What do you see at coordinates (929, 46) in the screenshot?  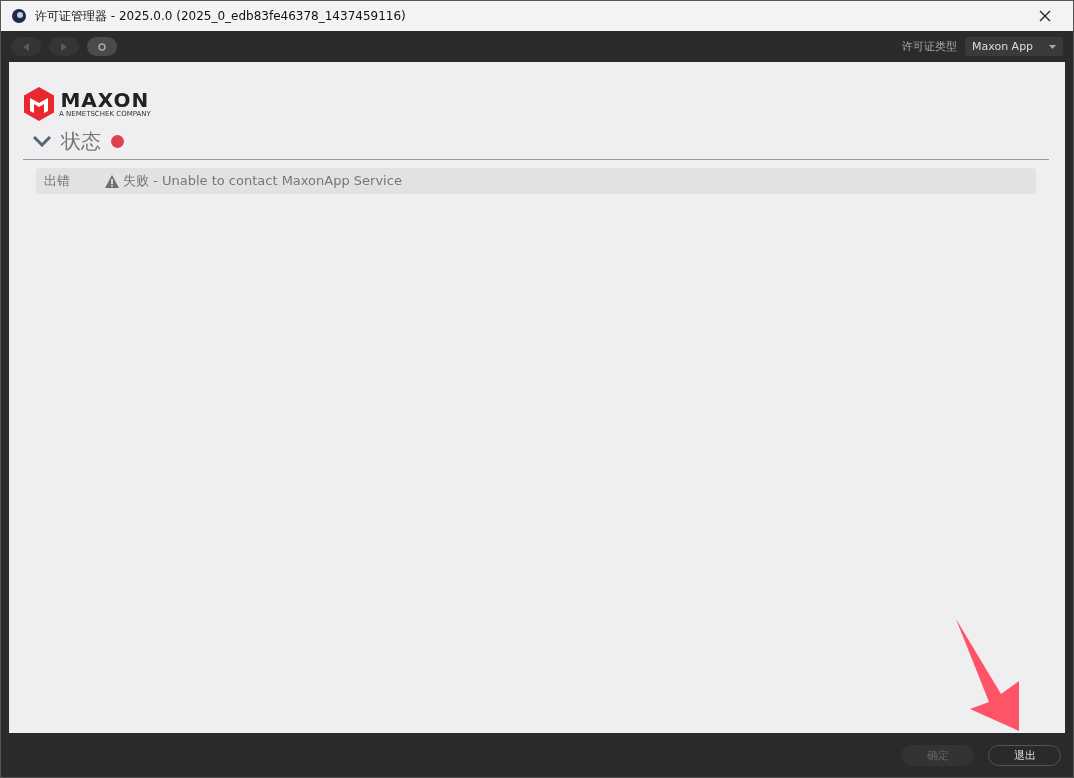 I see `license-type-label: 许可证类型` at bounding box center [929, 46].